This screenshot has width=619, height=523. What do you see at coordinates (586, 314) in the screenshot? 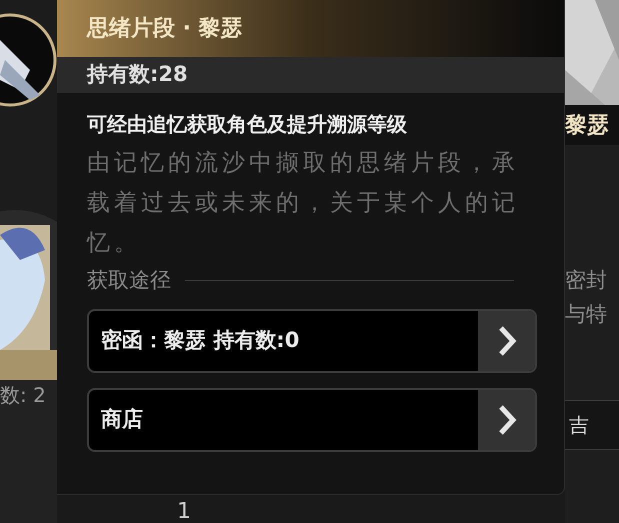
I see `text-line: 与特` at bounding box center [586, 314].